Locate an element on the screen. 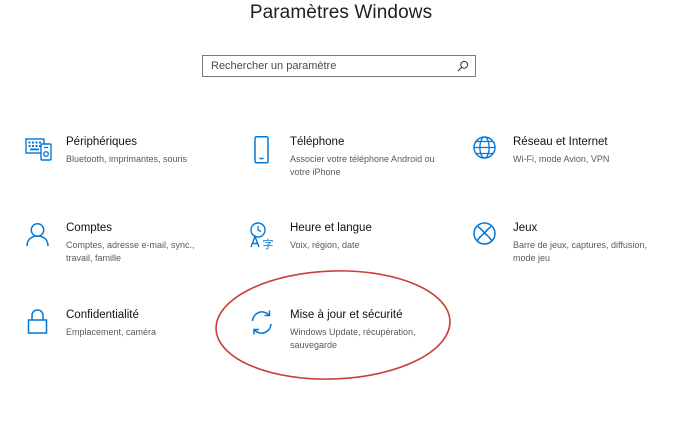 This screenshot has height=424, width=682. category-description: Bluetooth, imprimantes, souris is located at coordinates (127, 159).